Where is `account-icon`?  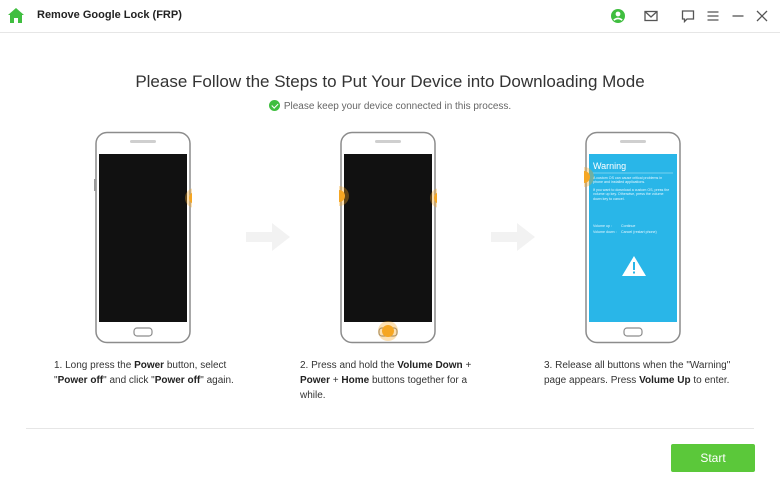 account-icon is located at coordinates (618, 16).